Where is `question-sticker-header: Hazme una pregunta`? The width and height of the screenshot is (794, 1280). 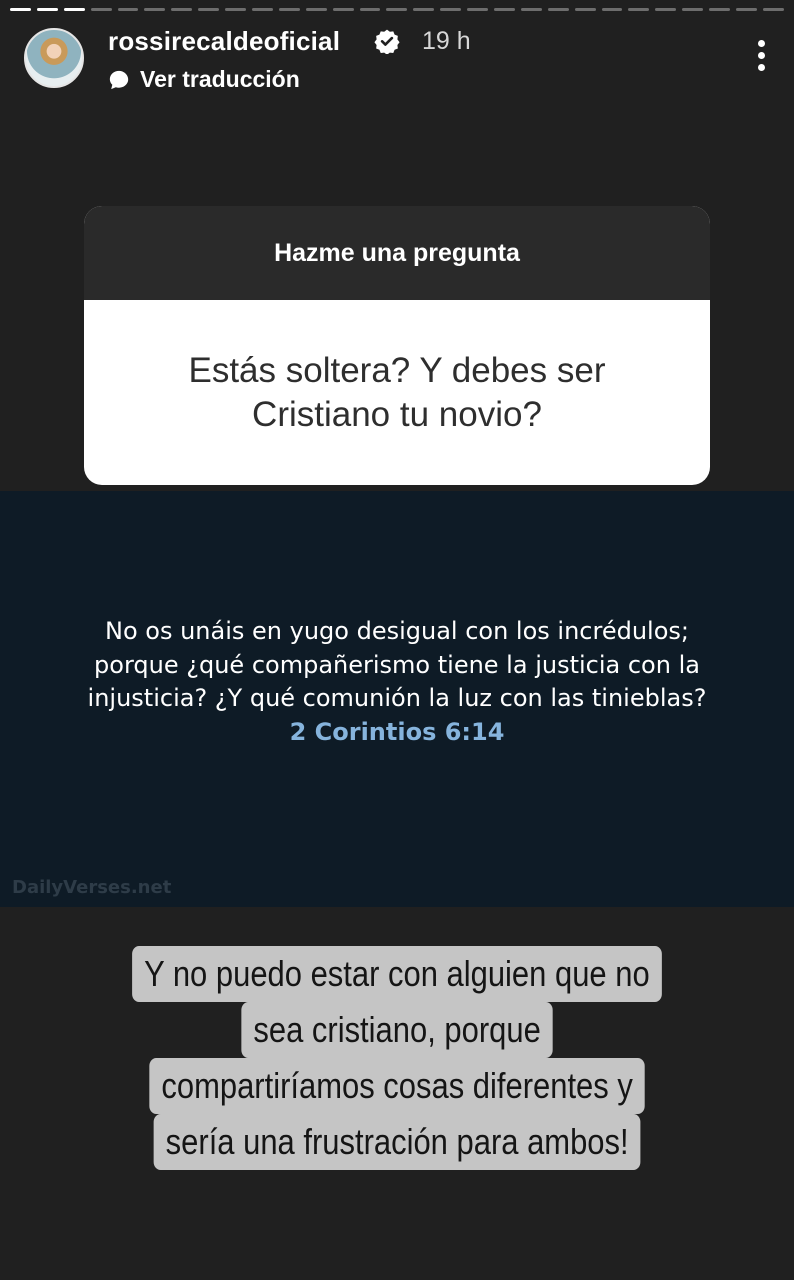 question-sticker-header: Hazme una pregunta is located at coordinates (397, 253).